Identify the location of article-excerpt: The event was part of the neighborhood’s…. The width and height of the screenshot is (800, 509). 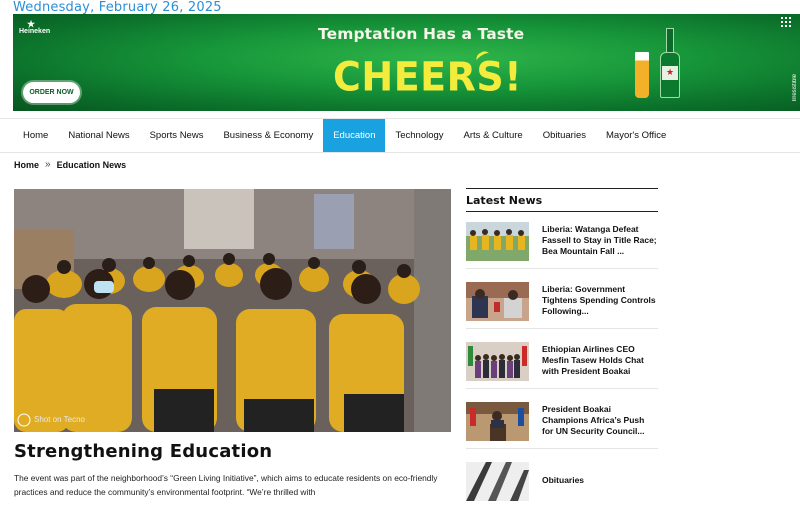
(226, 485).